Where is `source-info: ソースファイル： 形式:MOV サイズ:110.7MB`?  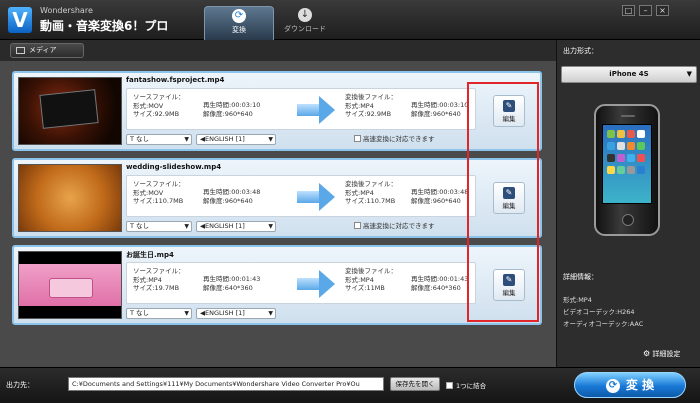
source-info: ソースファイル： 形式:MOV サイズ:110.7MB is located at coordinates (159, 193).